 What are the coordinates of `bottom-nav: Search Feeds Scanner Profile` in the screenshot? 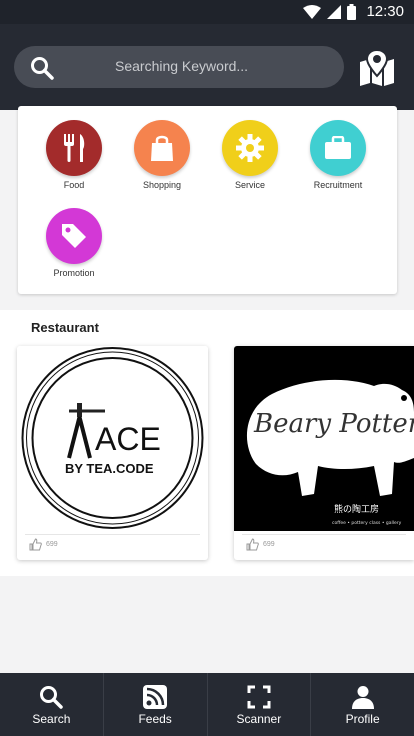 It's located at (207, 704).